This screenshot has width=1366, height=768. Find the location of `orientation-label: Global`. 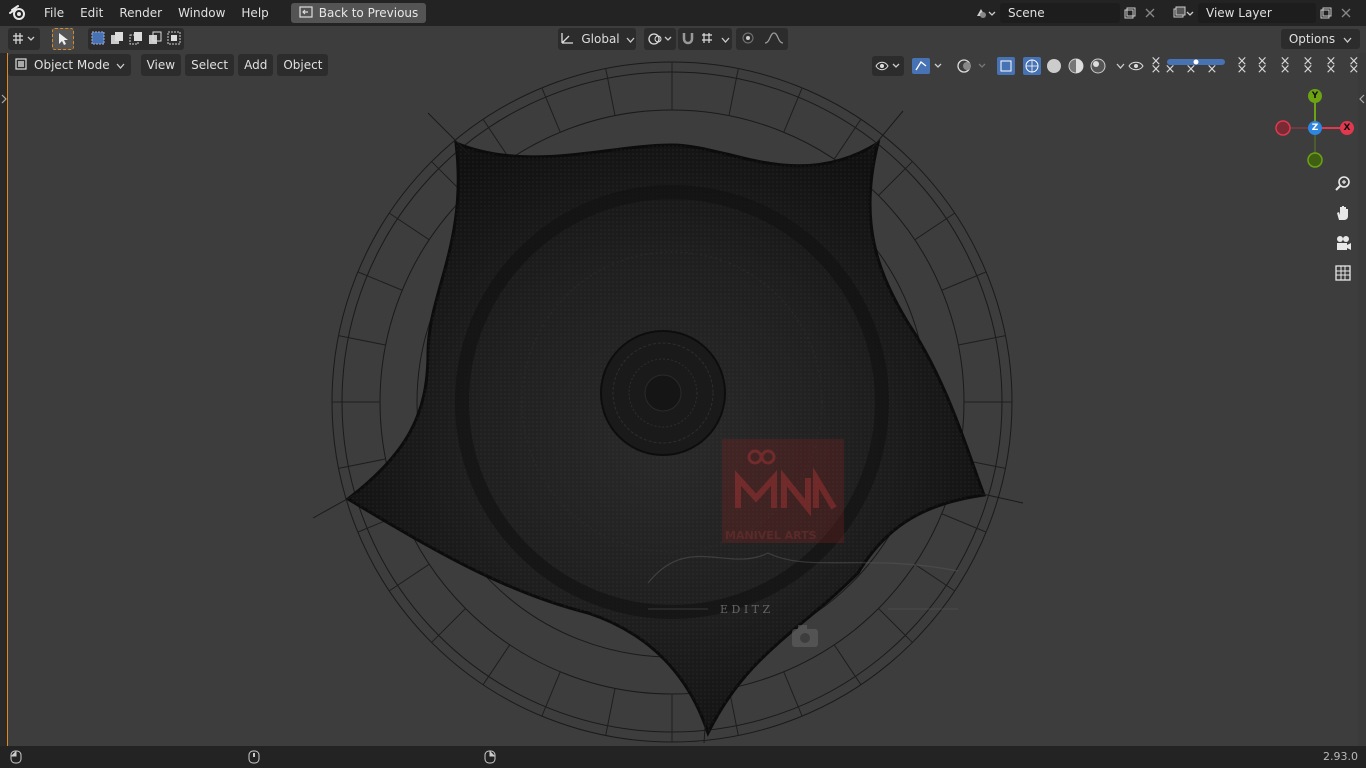

orientation-label: Global is located at coordinates (600, 39).